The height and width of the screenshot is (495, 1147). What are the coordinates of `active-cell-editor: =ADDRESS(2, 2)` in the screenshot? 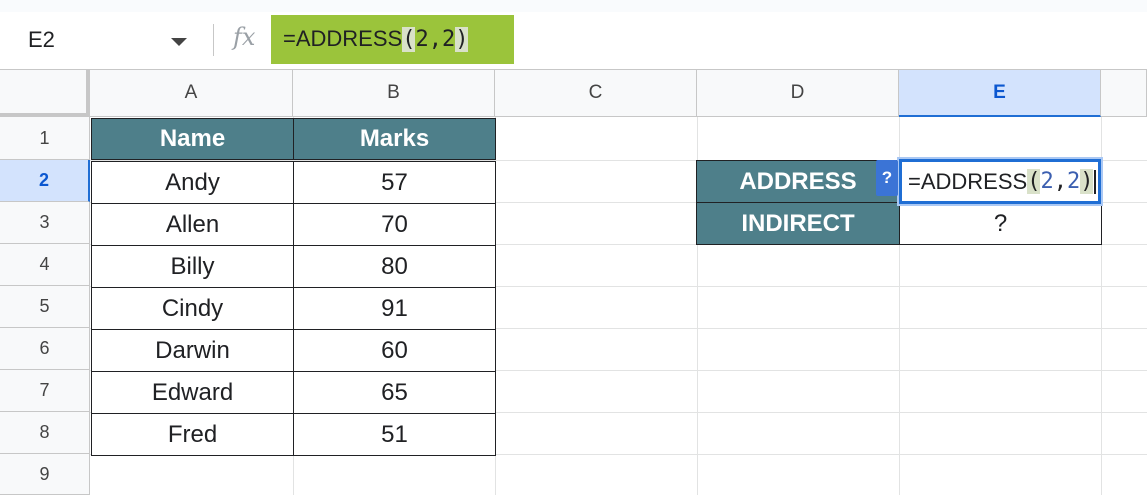 It's located at (1000, 181).